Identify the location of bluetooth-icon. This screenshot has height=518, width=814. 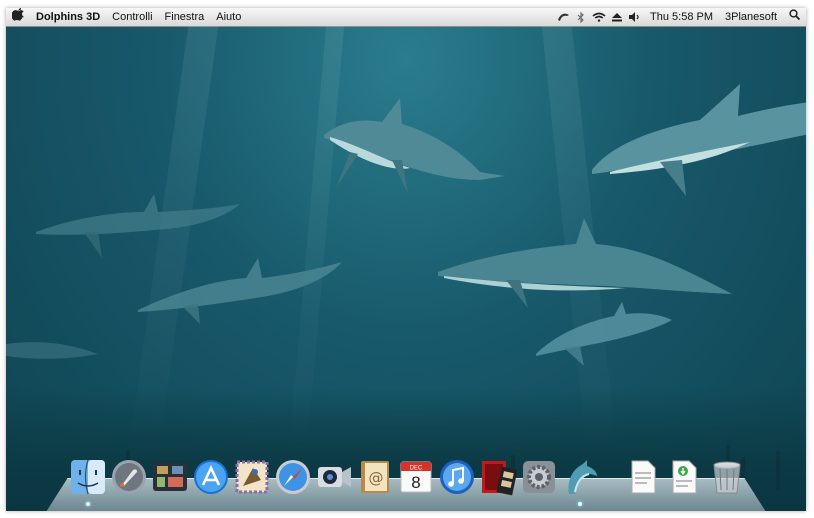
(581, 17).